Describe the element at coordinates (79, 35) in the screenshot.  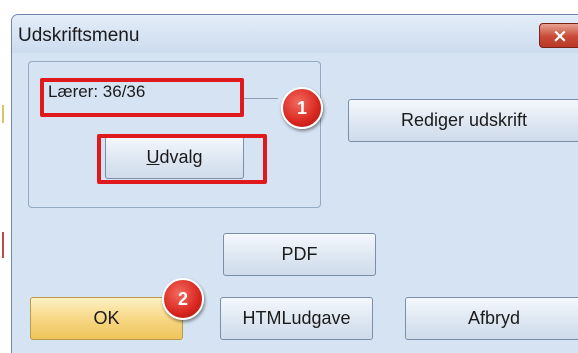
I see `dialog-title: Udskriftsmenu` at that location.